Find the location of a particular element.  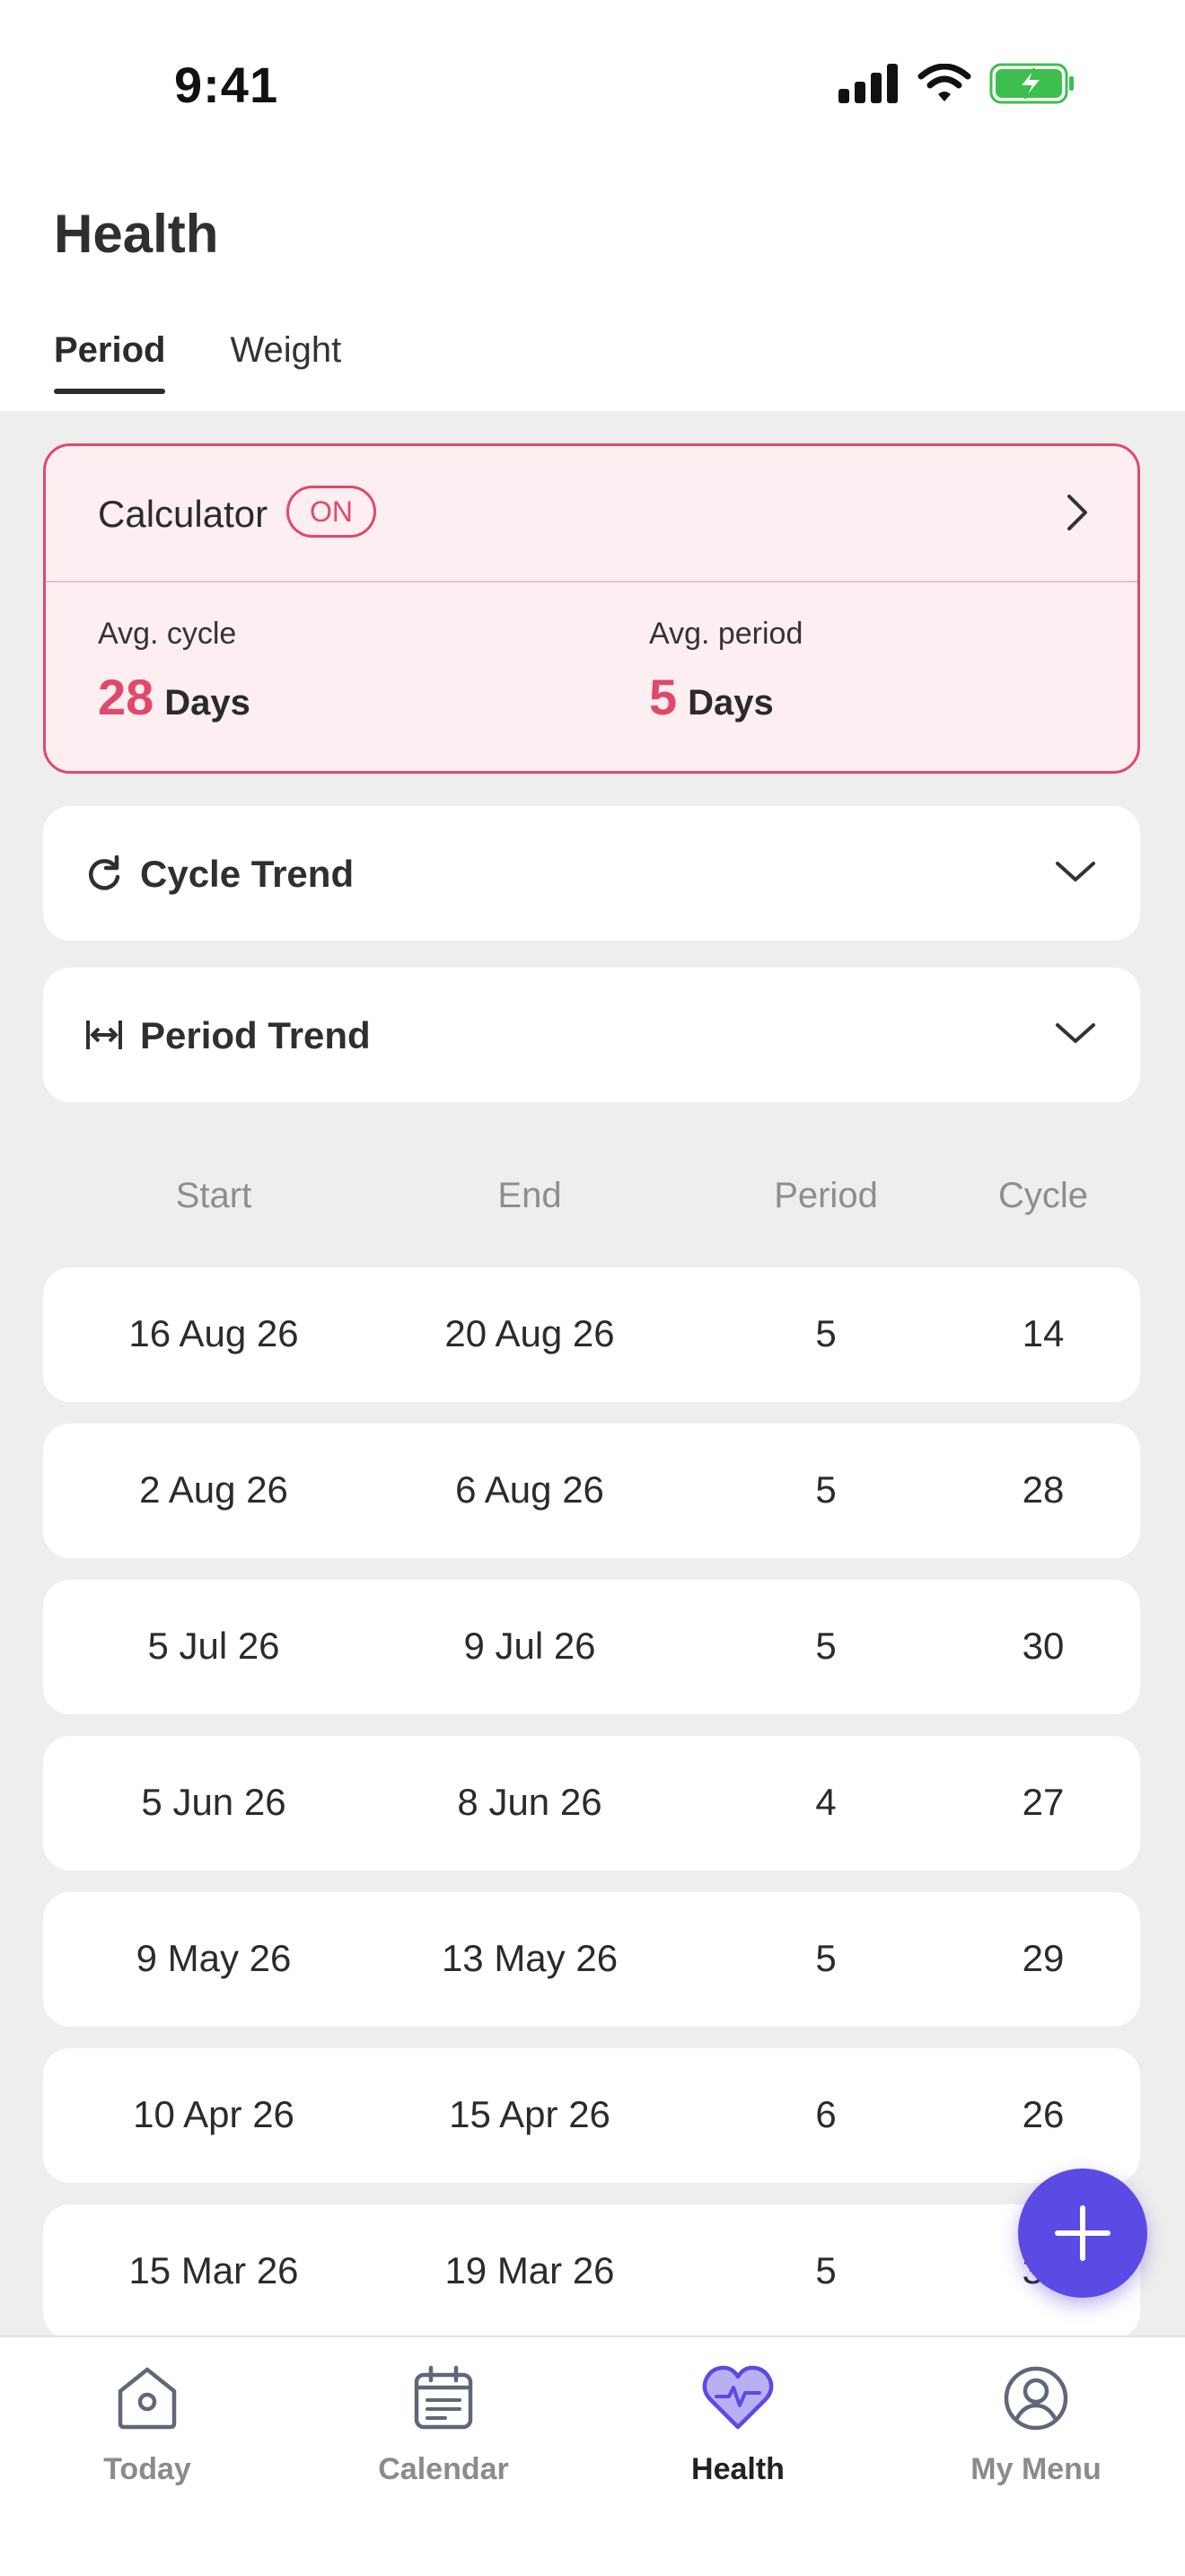

table-row: 5 Jul 26 9 Jul 26 5 30 is located at coordinates (591, 1647).